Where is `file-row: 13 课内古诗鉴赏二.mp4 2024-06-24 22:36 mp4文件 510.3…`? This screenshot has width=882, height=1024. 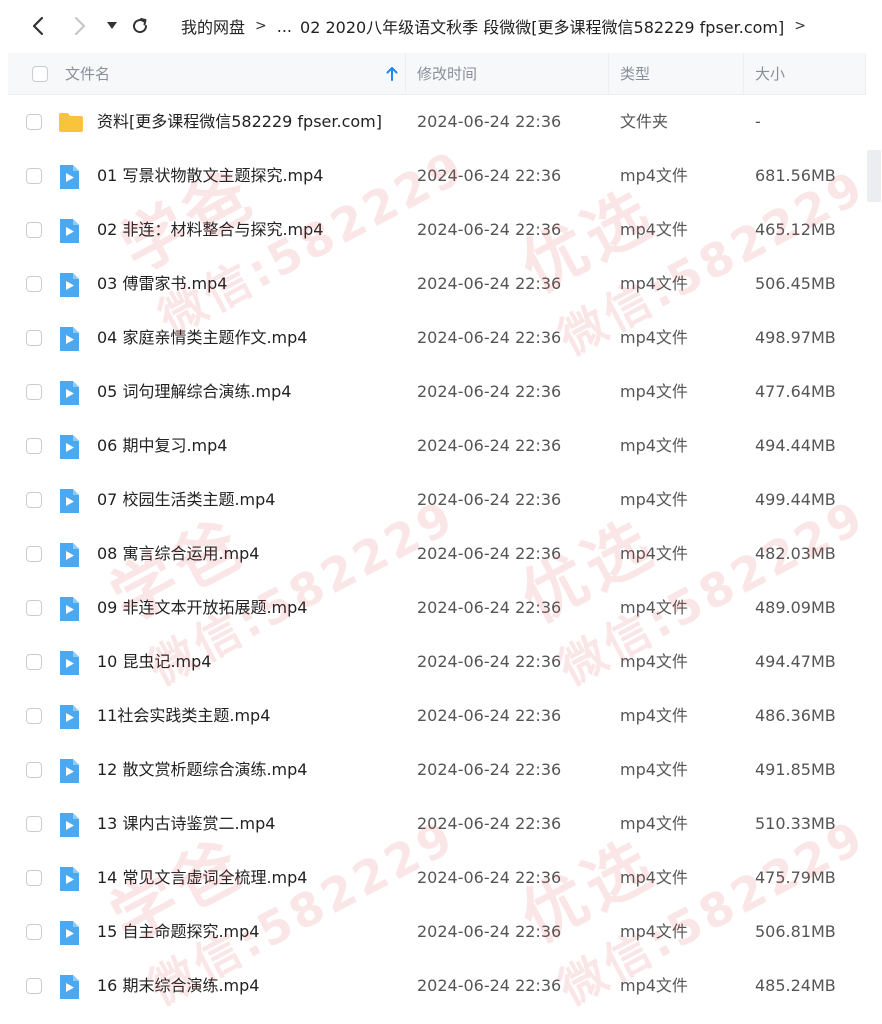 file-row: 13 课内古诗鉴赏二.mp4 2024-06-24 22:36 mp4文件 510.3… is located at coordinates (437, 824).